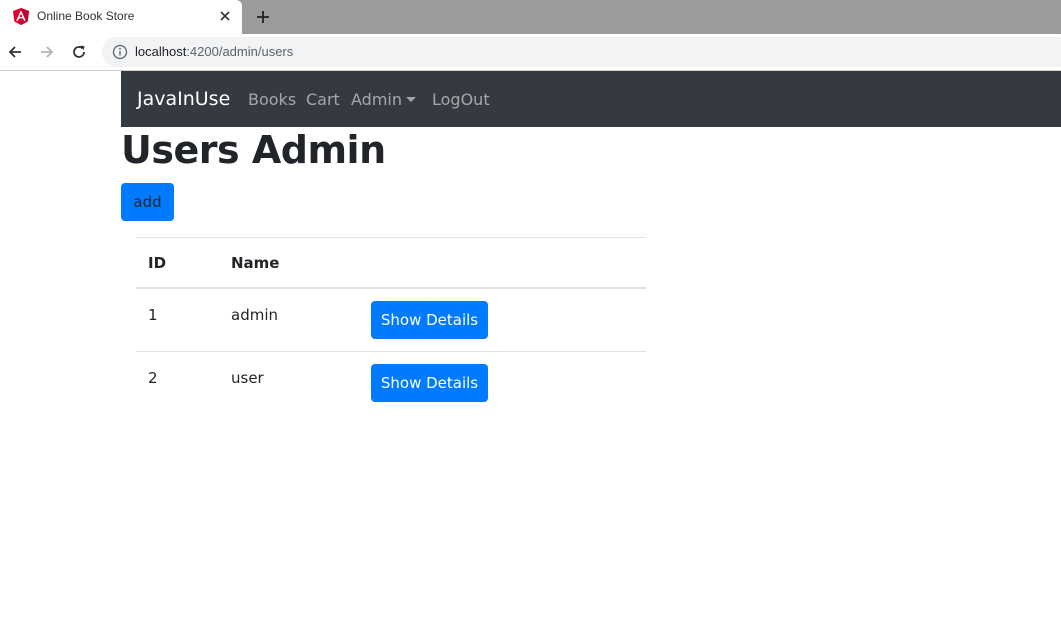 The width and height of the screenshot is (1061, 626). I want to click on cell-id: 2, so click(183, 382).